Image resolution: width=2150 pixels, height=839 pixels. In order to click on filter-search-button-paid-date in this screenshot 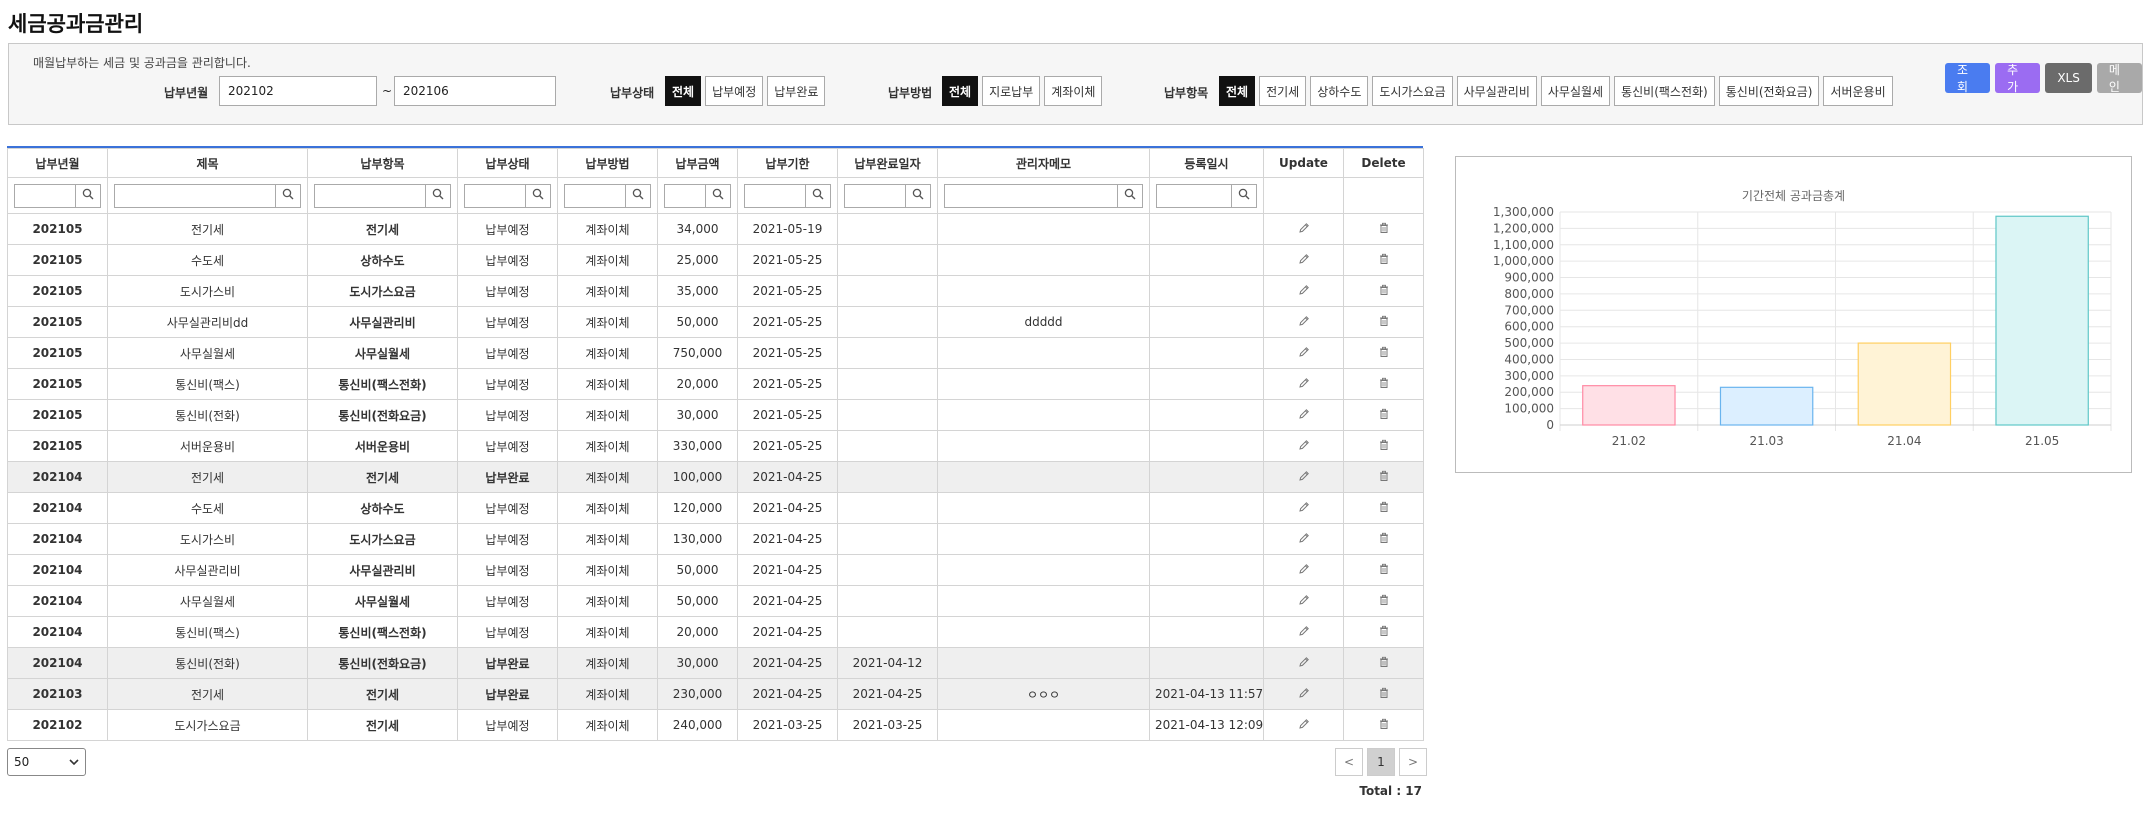, I will do `click(918, 195)`.